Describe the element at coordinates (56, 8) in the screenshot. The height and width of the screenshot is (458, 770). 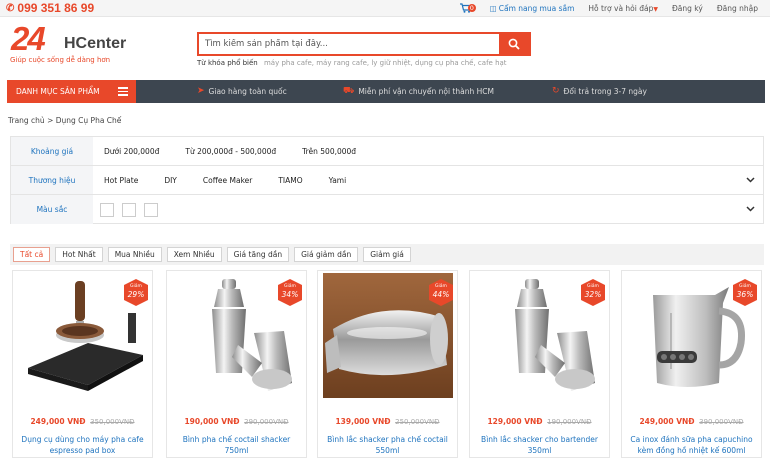
I see `hotline-number: 099 351 86 99` at that location.